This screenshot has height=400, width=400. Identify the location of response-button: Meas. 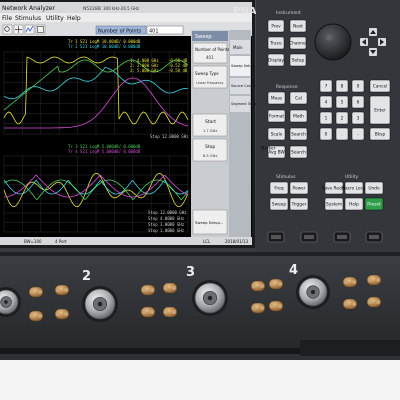
(276, 98).